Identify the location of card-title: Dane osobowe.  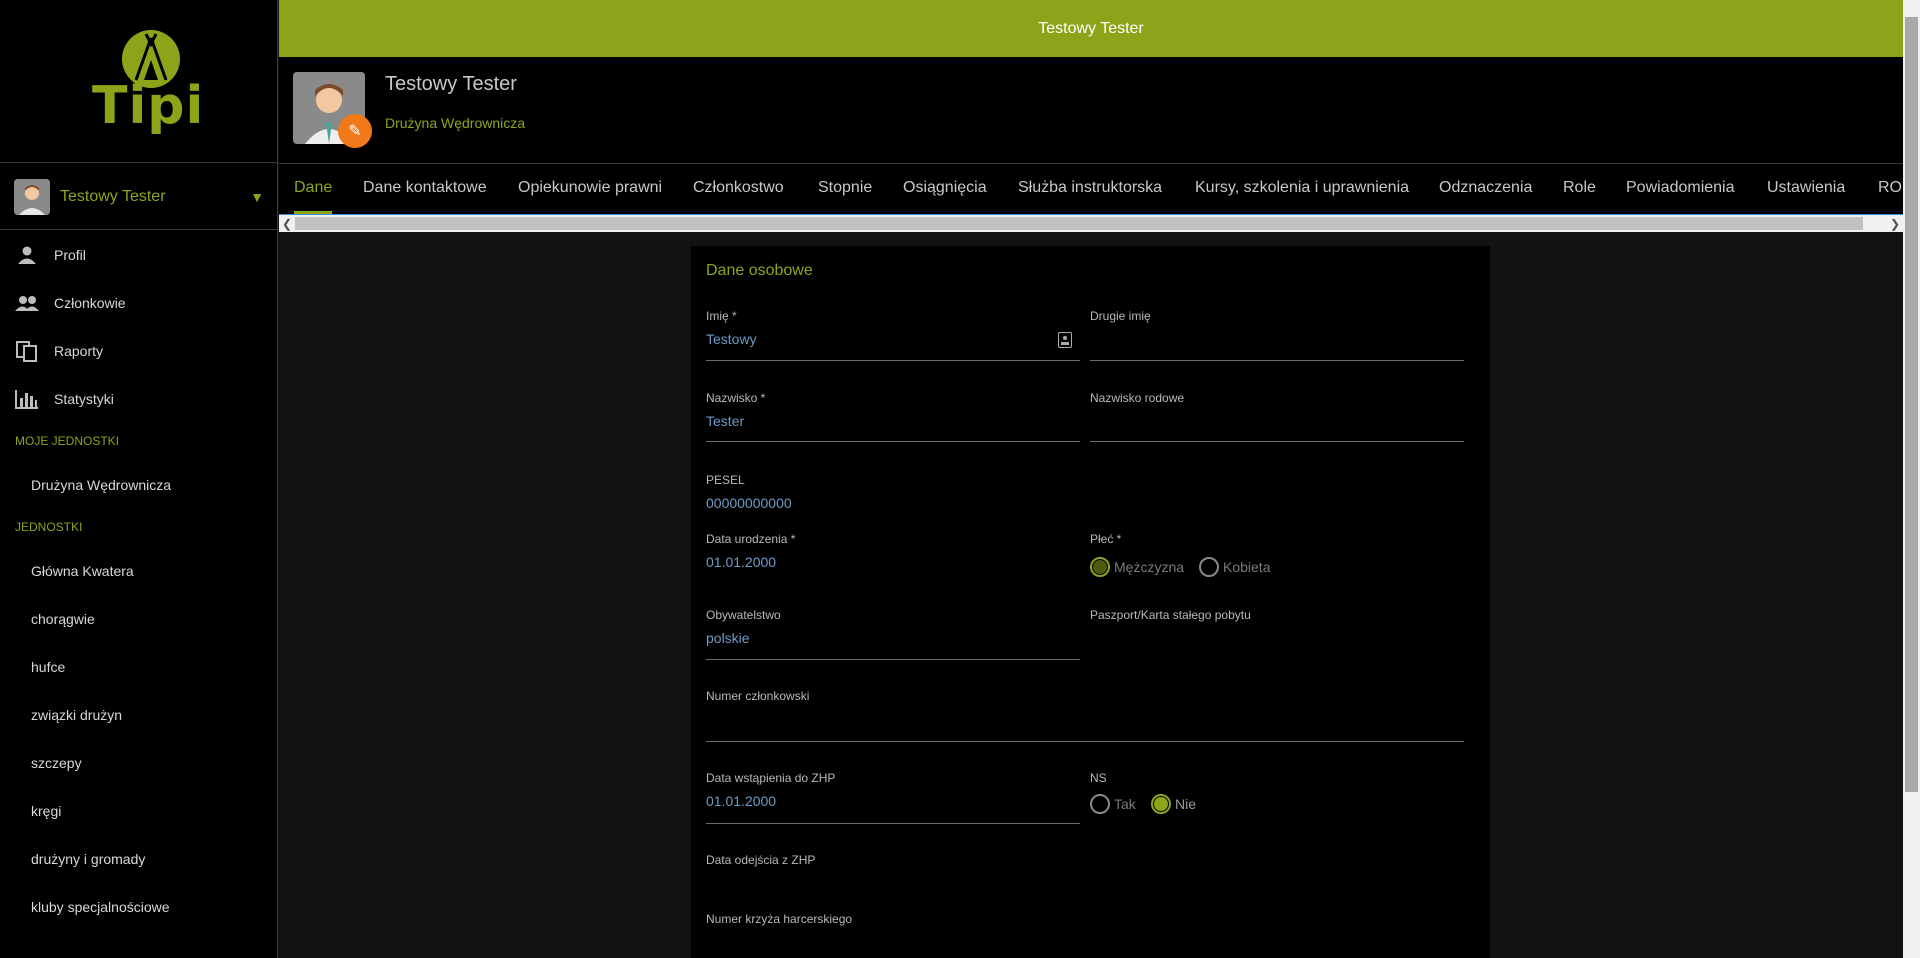
(759, 270).